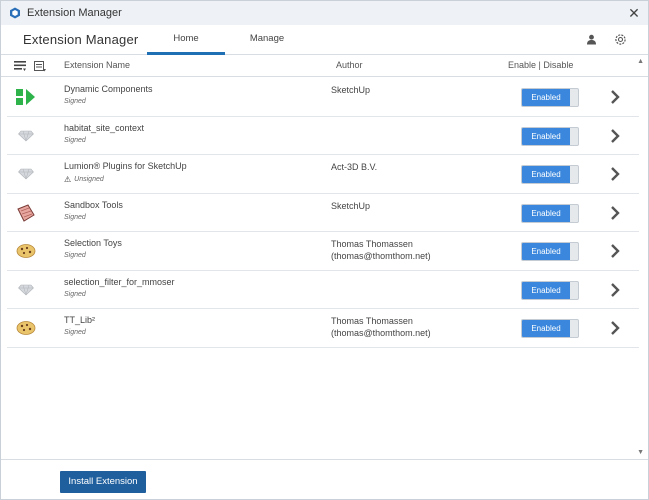 This screenshot has height=500, width=649. What do you see at coordinates (81, 39) in the screenshot?
I see `app-brand-title: Extension Manager` at bounding box center [81, 39].